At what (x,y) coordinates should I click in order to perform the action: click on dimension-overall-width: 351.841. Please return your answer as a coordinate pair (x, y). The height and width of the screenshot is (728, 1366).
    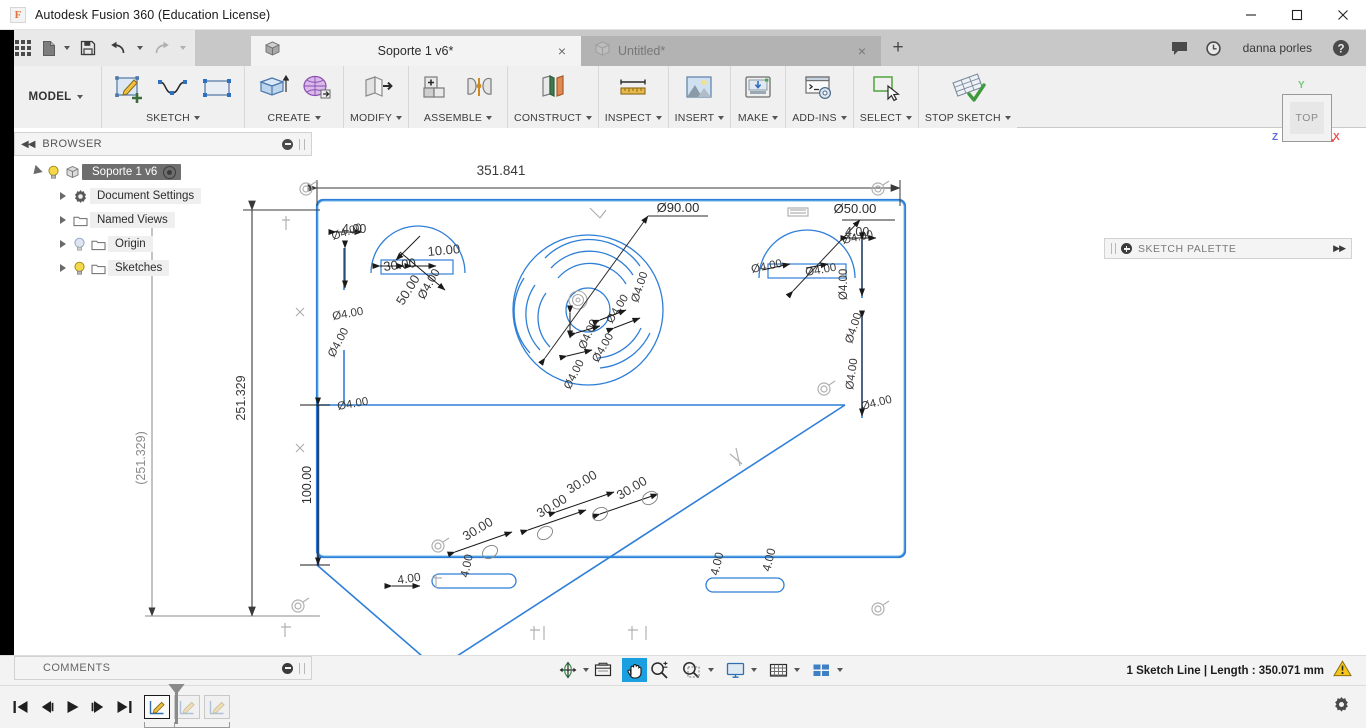
    Looking at the image, I should click on (501, 170).